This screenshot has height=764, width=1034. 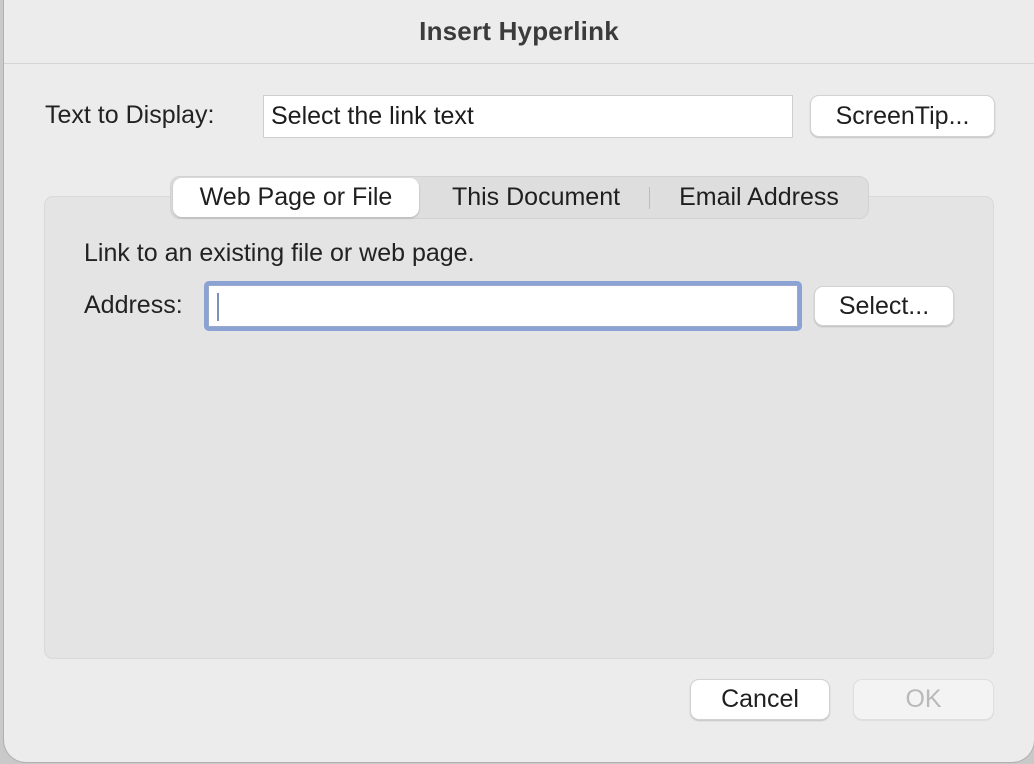 What do you see at coordinates (133, 305) in the screenshot?
I see `address-label: Address:` at bounding box center [133, 305].